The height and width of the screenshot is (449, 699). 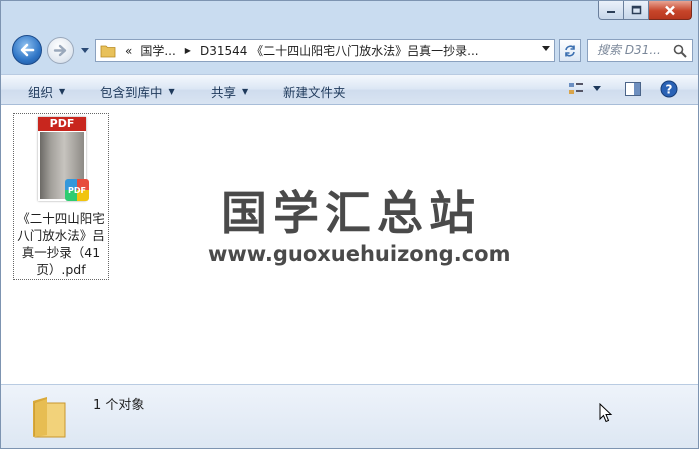 What do you see at coordinates (61, 235) in the screenshot?
I see `file-name-line: 八门放水法》吕` at bounding box center [61, 235].